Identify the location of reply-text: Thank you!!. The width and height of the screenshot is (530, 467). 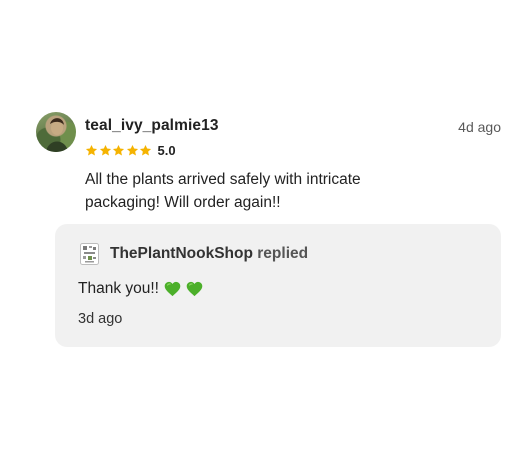
(140, 289).